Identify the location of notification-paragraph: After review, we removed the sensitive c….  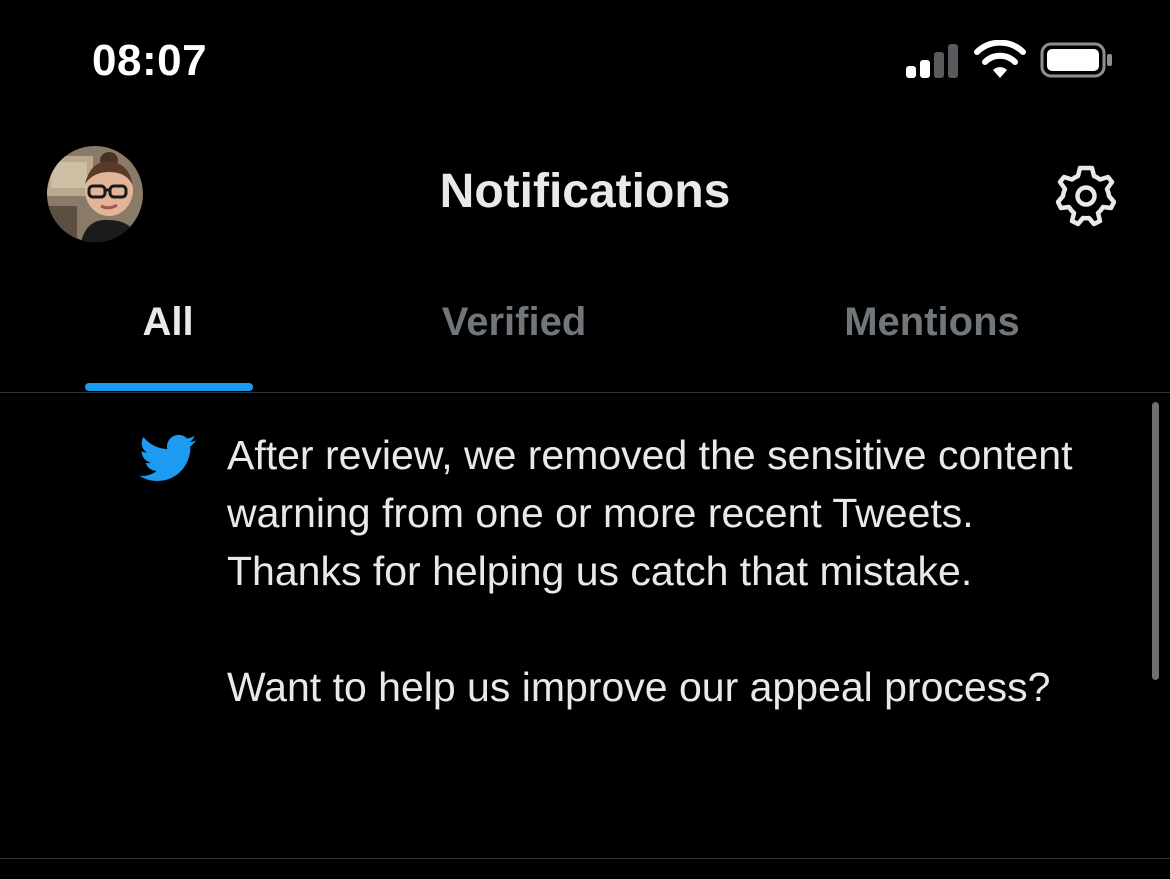
(650, 513).